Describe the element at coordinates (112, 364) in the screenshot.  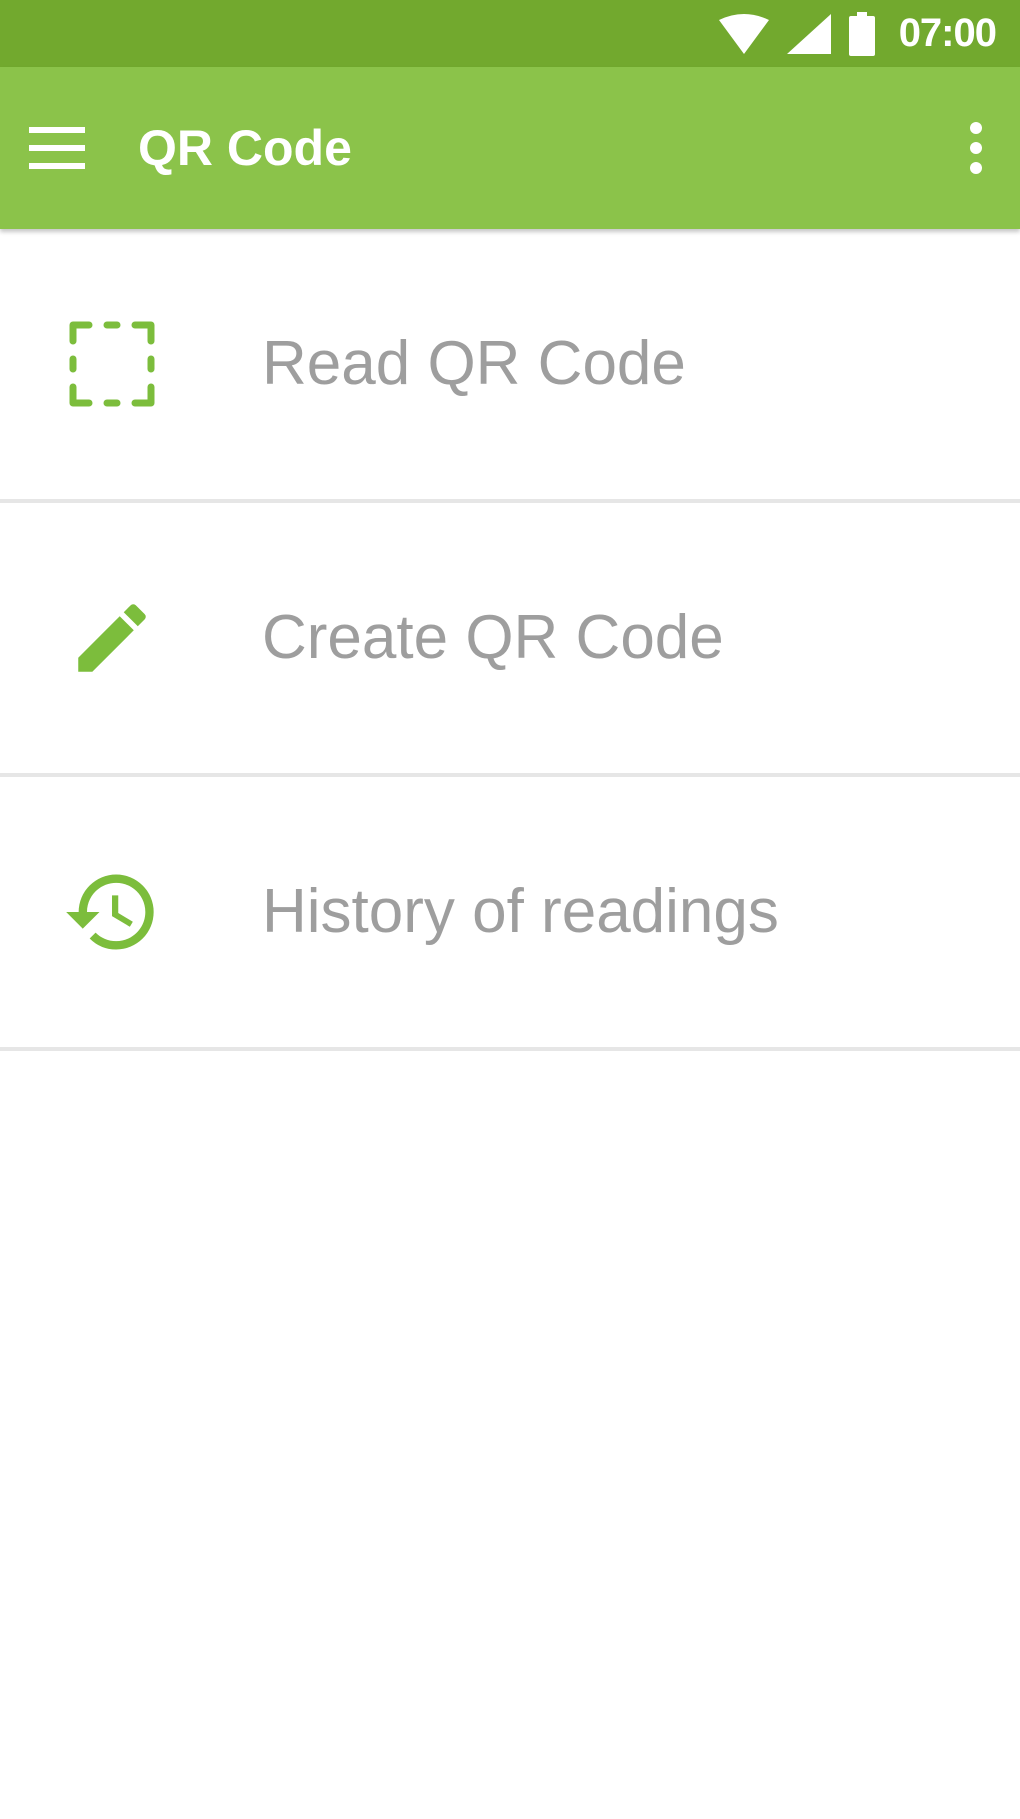
I see `scan-frame-icon` at that location.